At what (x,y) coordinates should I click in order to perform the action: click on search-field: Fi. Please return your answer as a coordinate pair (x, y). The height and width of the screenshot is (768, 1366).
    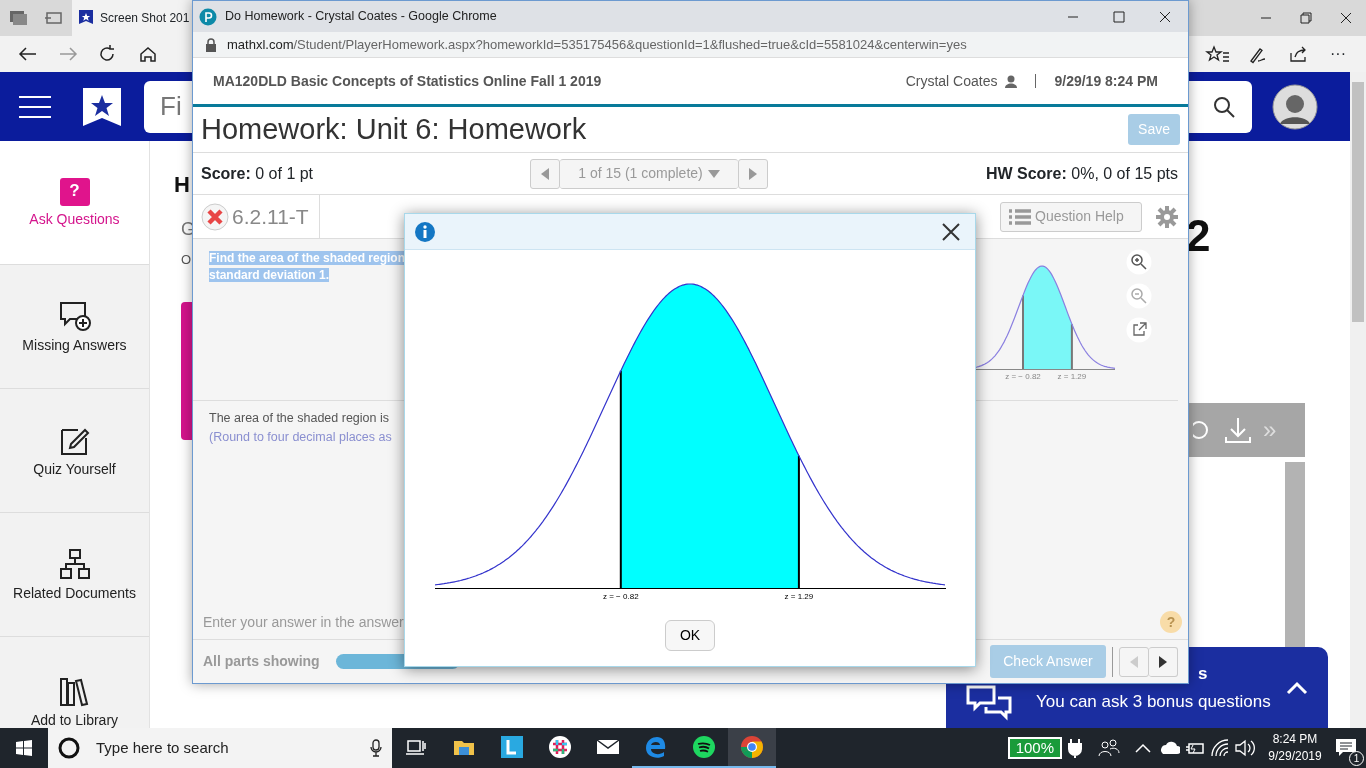
    Looking at the image, I should click on (171, 106).